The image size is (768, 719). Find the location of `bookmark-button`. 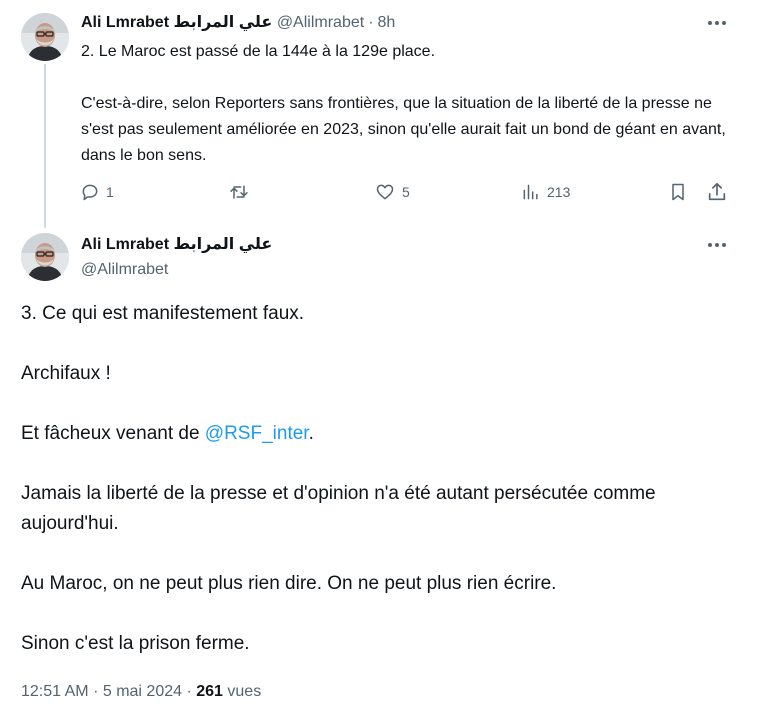

bookmark-button is located at coordinates (678, 192).